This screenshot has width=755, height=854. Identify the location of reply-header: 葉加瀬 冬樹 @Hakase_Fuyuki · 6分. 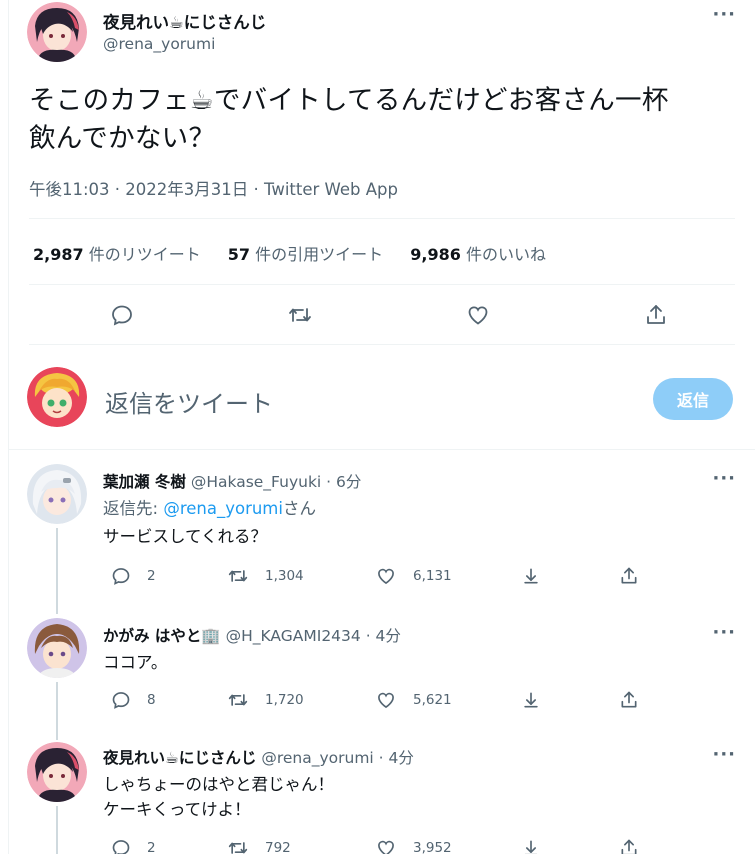
(232, 481).